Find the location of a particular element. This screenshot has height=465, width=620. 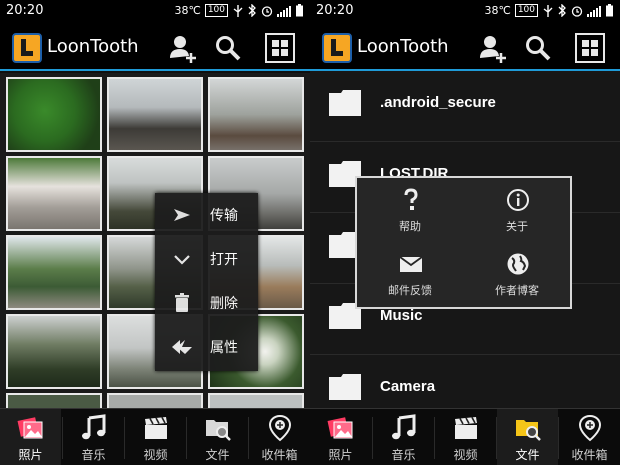

files-icon is located at coordinates (218, 430).